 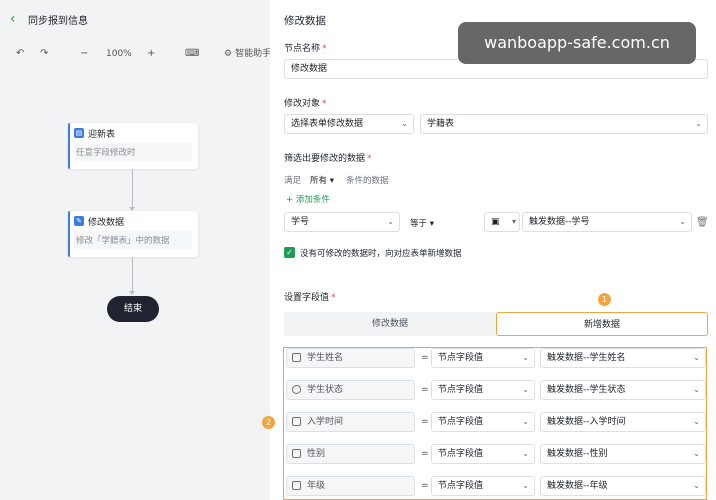 What do you see at coordinates (350, 422) in the screenshot?
I see `field-name: 入学时间` at bounding box center [350, 422].